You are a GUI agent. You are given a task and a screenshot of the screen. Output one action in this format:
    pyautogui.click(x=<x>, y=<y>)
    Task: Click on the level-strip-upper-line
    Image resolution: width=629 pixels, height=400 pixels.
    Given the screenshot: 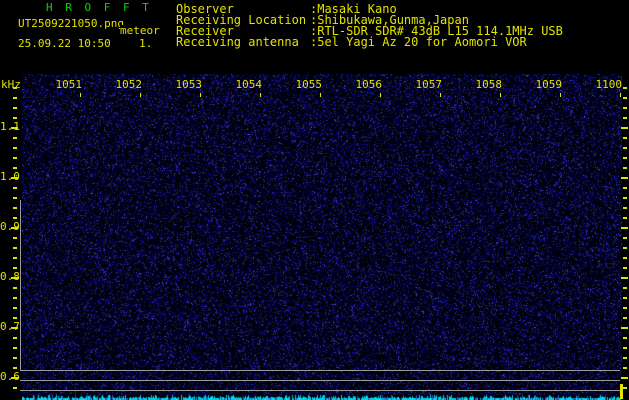 What is the action you would take?
    pyautogui.click(x=320, y=380)
    